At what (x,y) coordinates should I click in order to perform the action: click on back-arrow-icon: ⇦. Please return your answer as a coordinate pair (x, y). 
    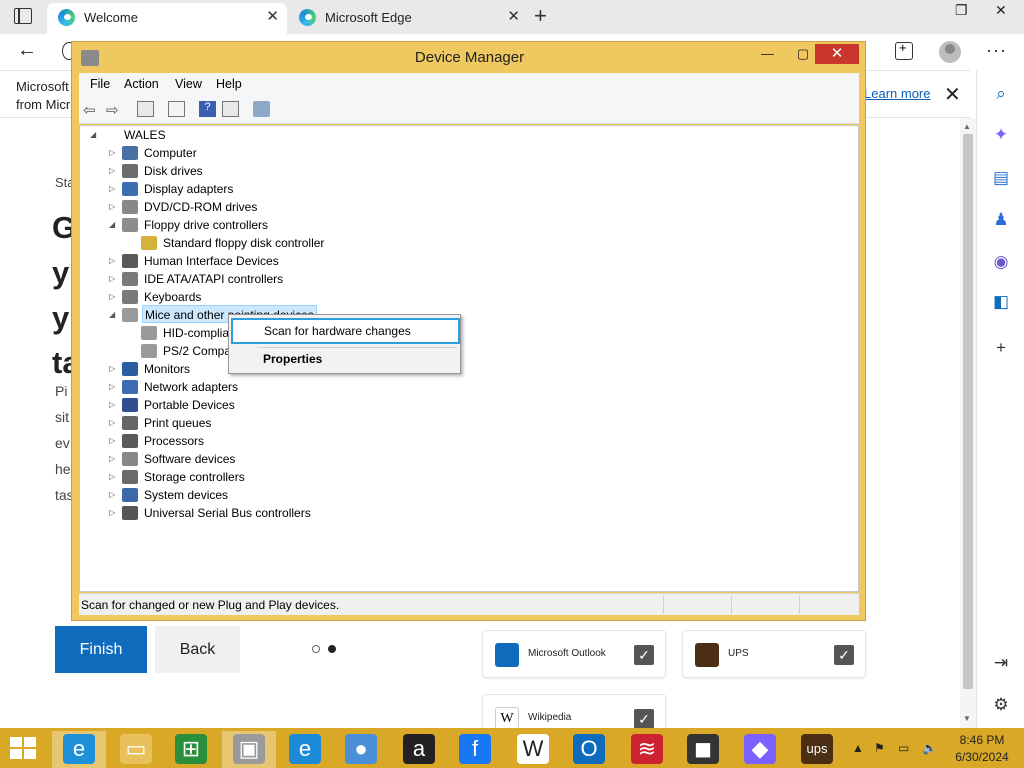
    Looking at the image, I should click on (91, 110).